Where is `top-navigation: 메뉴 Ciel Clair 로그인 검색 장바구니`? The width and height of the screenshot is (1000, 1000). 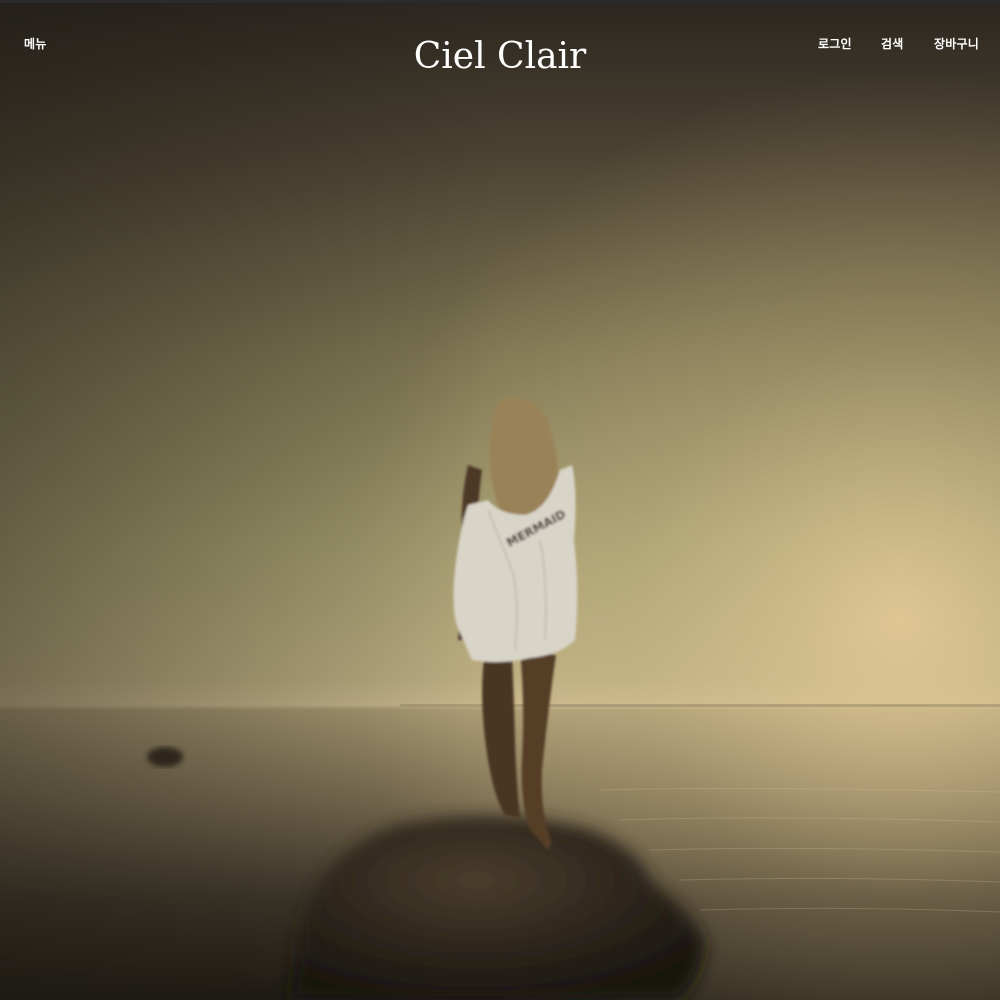
top-navigation: 메뉴 Ciel Clair 로그인 검색 장바구니 is located at coordinates (500, 45).